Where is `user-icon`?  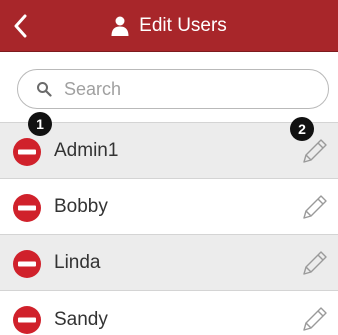 user-icon is located at coordinates (120, 26).